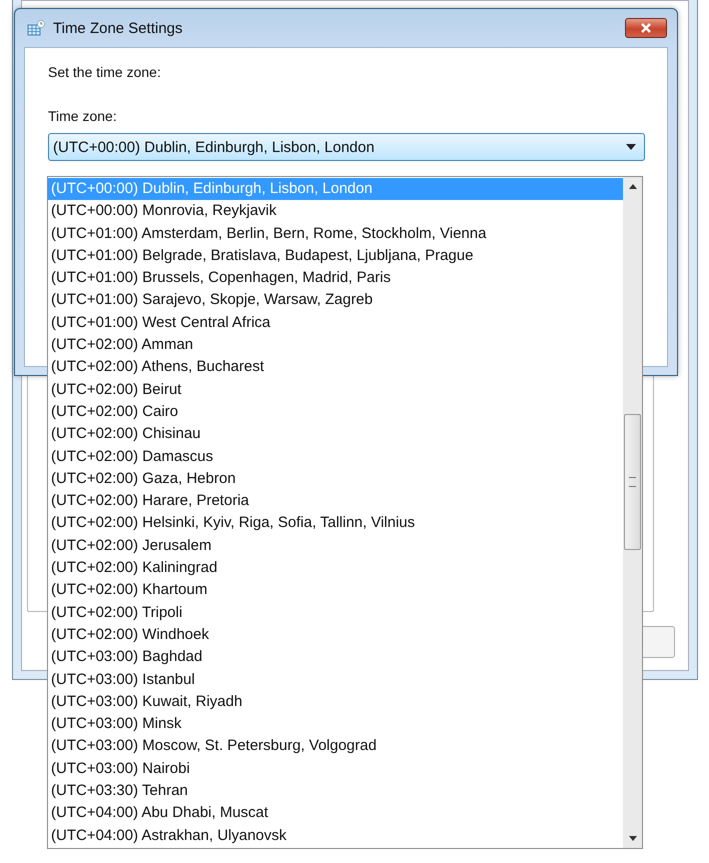 Image resolution: width=709 pixels, height=863 pixels. I want to click on dropdown-option: (UTC+01:00) Sarajevo, Skopje, Warsaw, Zagreb, so click(335, 300).